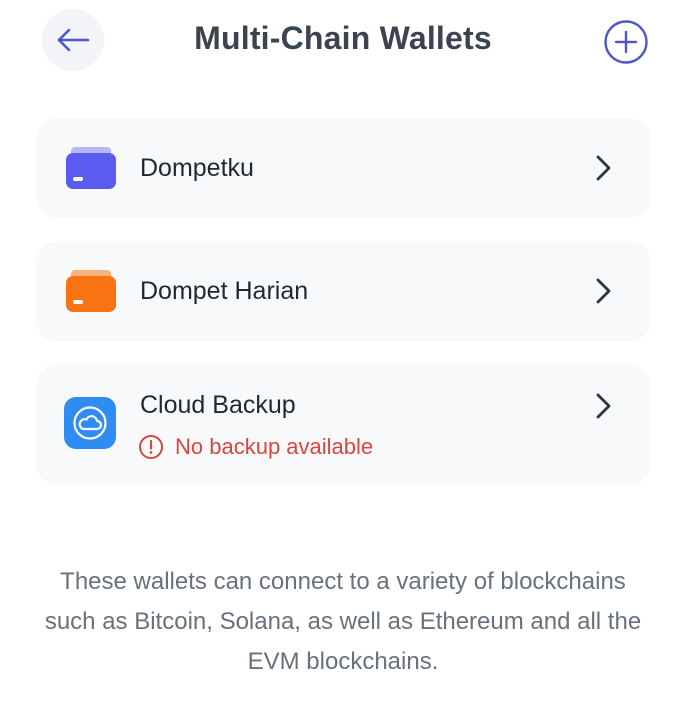 Image resolution: width=686 pixels, height=720 pixels. Describe the element at coordinates (218, 405) in the screenshot. I see `backup-title: Cloud Backup` at that location.